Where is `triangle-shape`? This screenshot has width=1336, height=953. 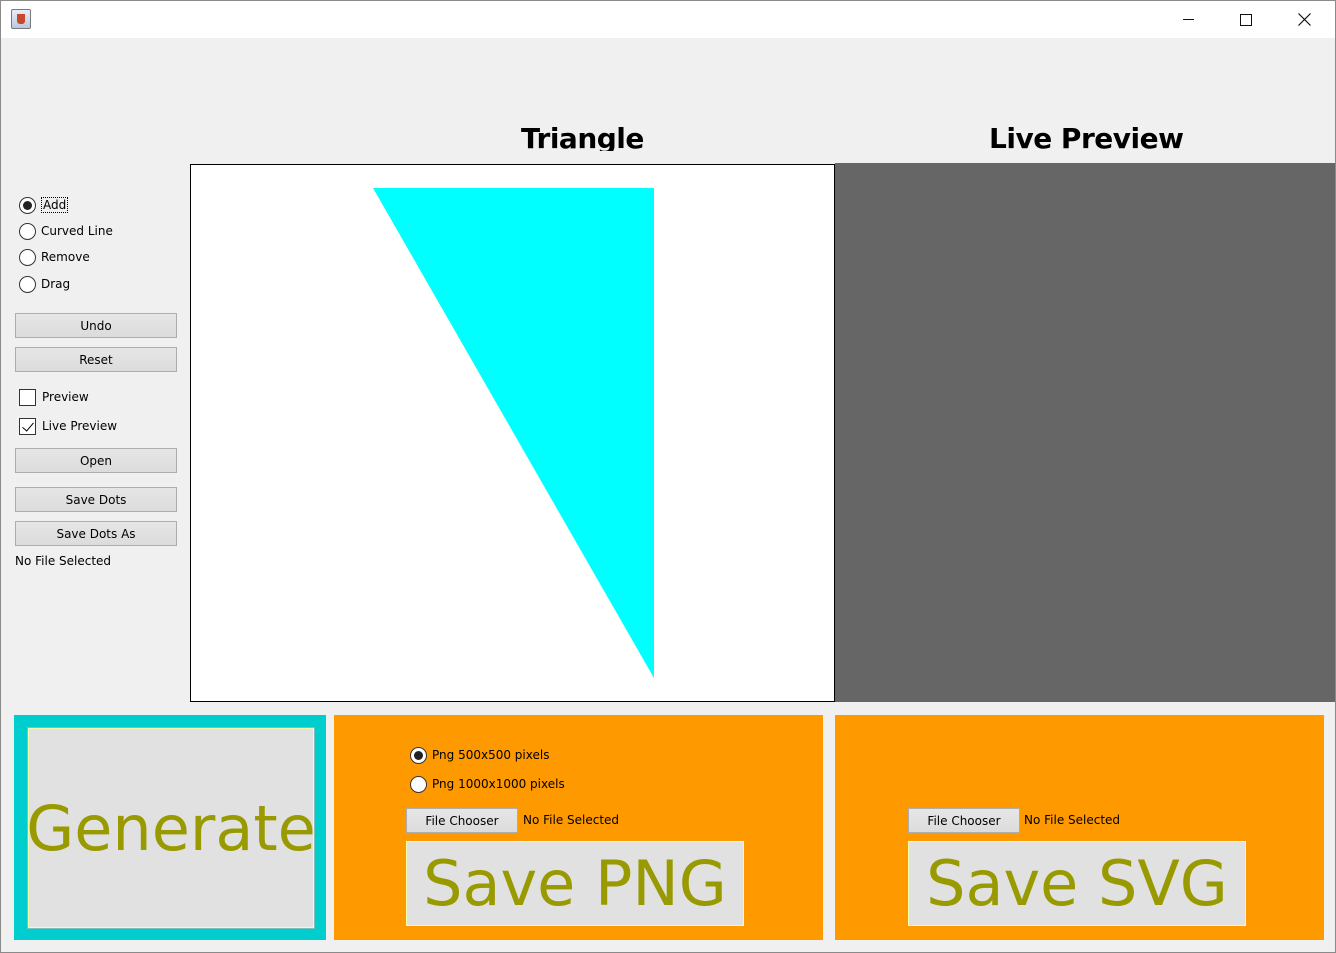
triangle-shape is located at coordinates (513, 433).